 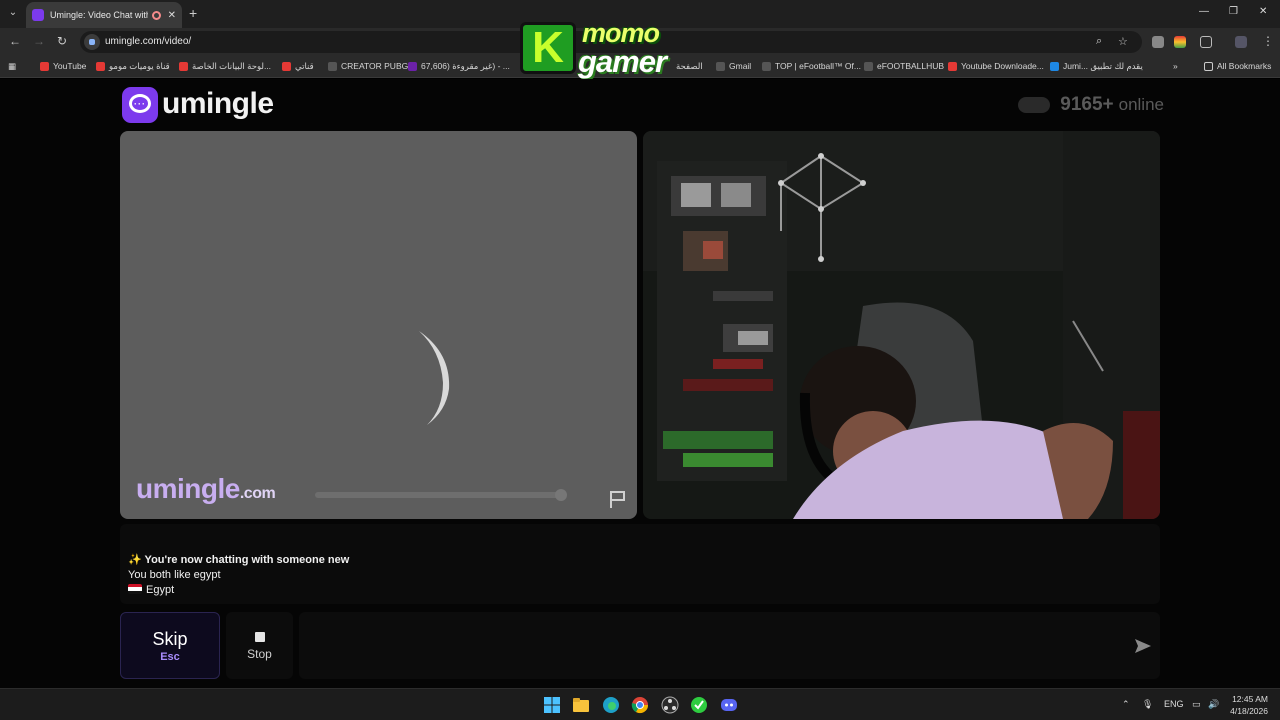 What do you see at coordinates (1143, 646) in the screenshot?
I see `send-icon` at bounding box center [1143, 646].